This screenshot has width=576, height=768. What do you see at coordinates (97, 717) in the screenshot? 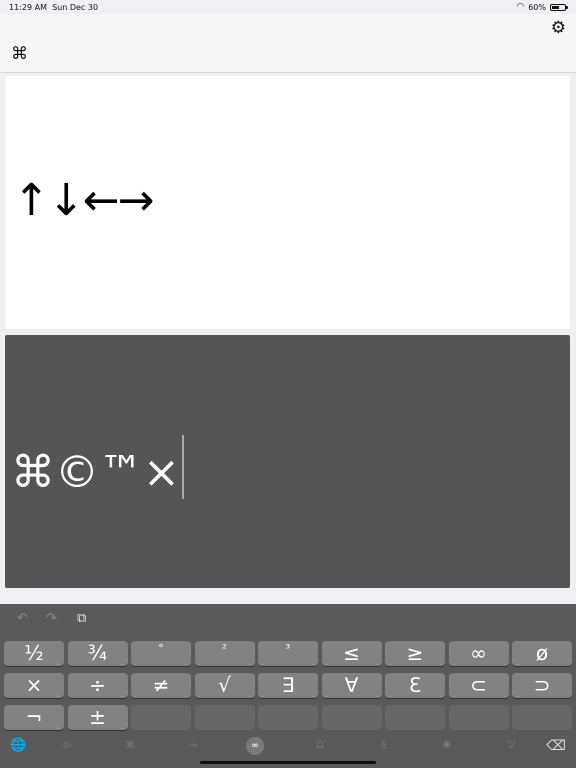
I see `symbol-key: ±` at bounding box center [97, 717].